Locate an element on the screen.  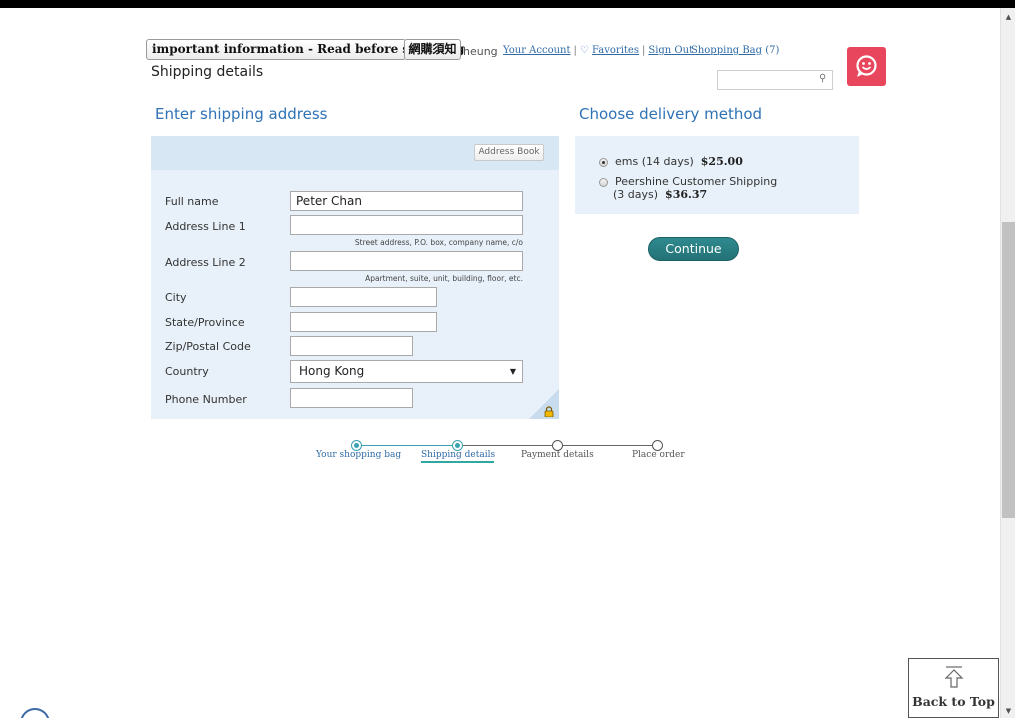
user-name: heung is located at coordinates (480, 51).